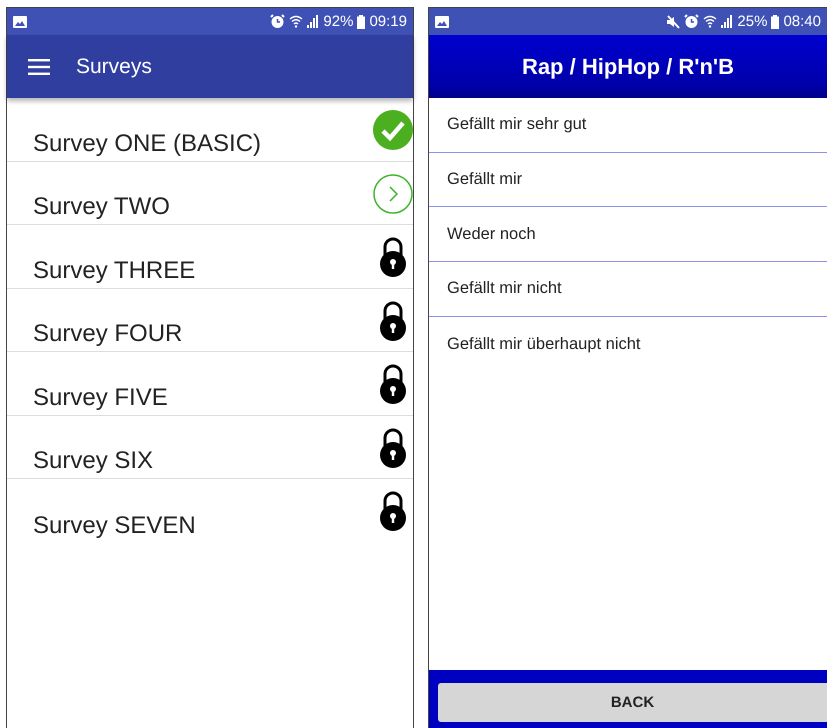  What do you see at coordinates (210, 320) in the screenshot?
I see `survey-list-item: Survey FOUR` at bounding box center [210, 320].